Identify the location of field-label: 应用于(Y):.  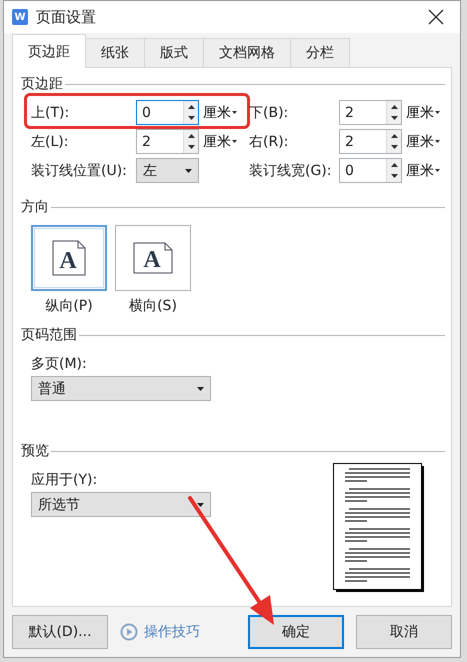
(64, 480).